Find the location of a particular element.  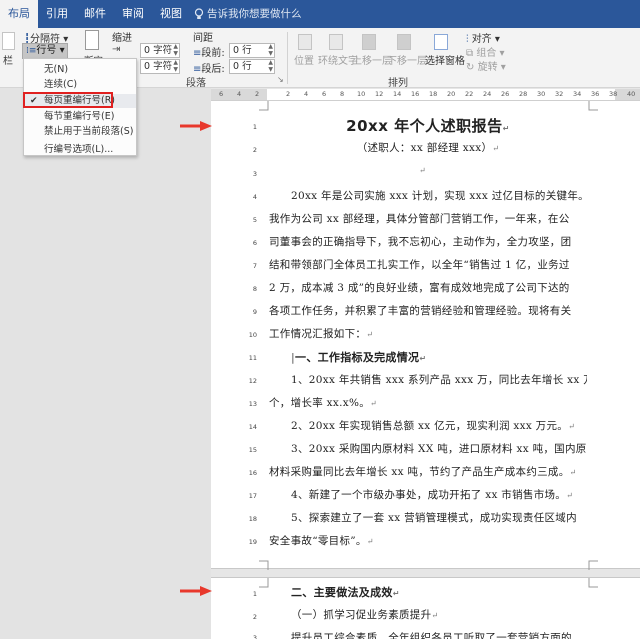

bring-forward-button: 上移一层 is located at coordinates (372, 59).